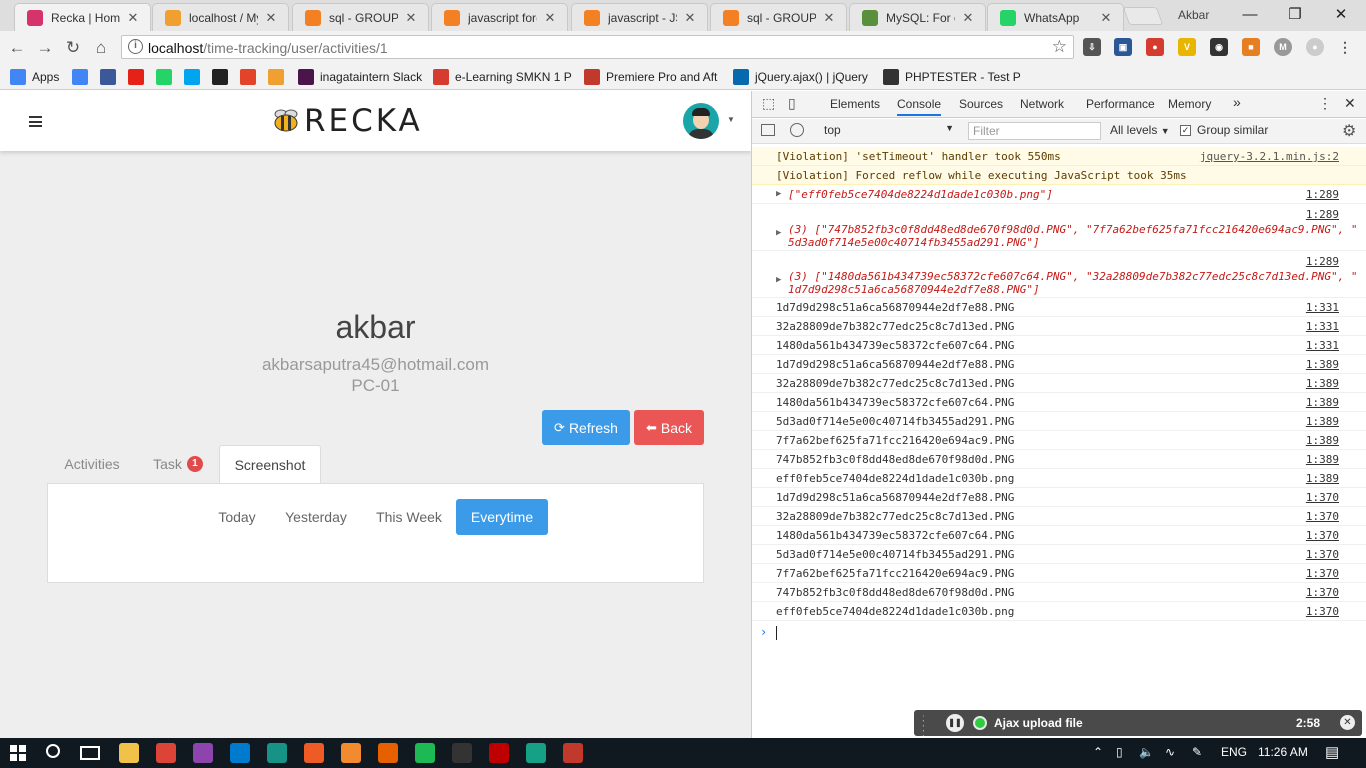 This screenshot has width=1366, height=768. I want to click on filter-this-week-button: This Week, so click(409, 517).